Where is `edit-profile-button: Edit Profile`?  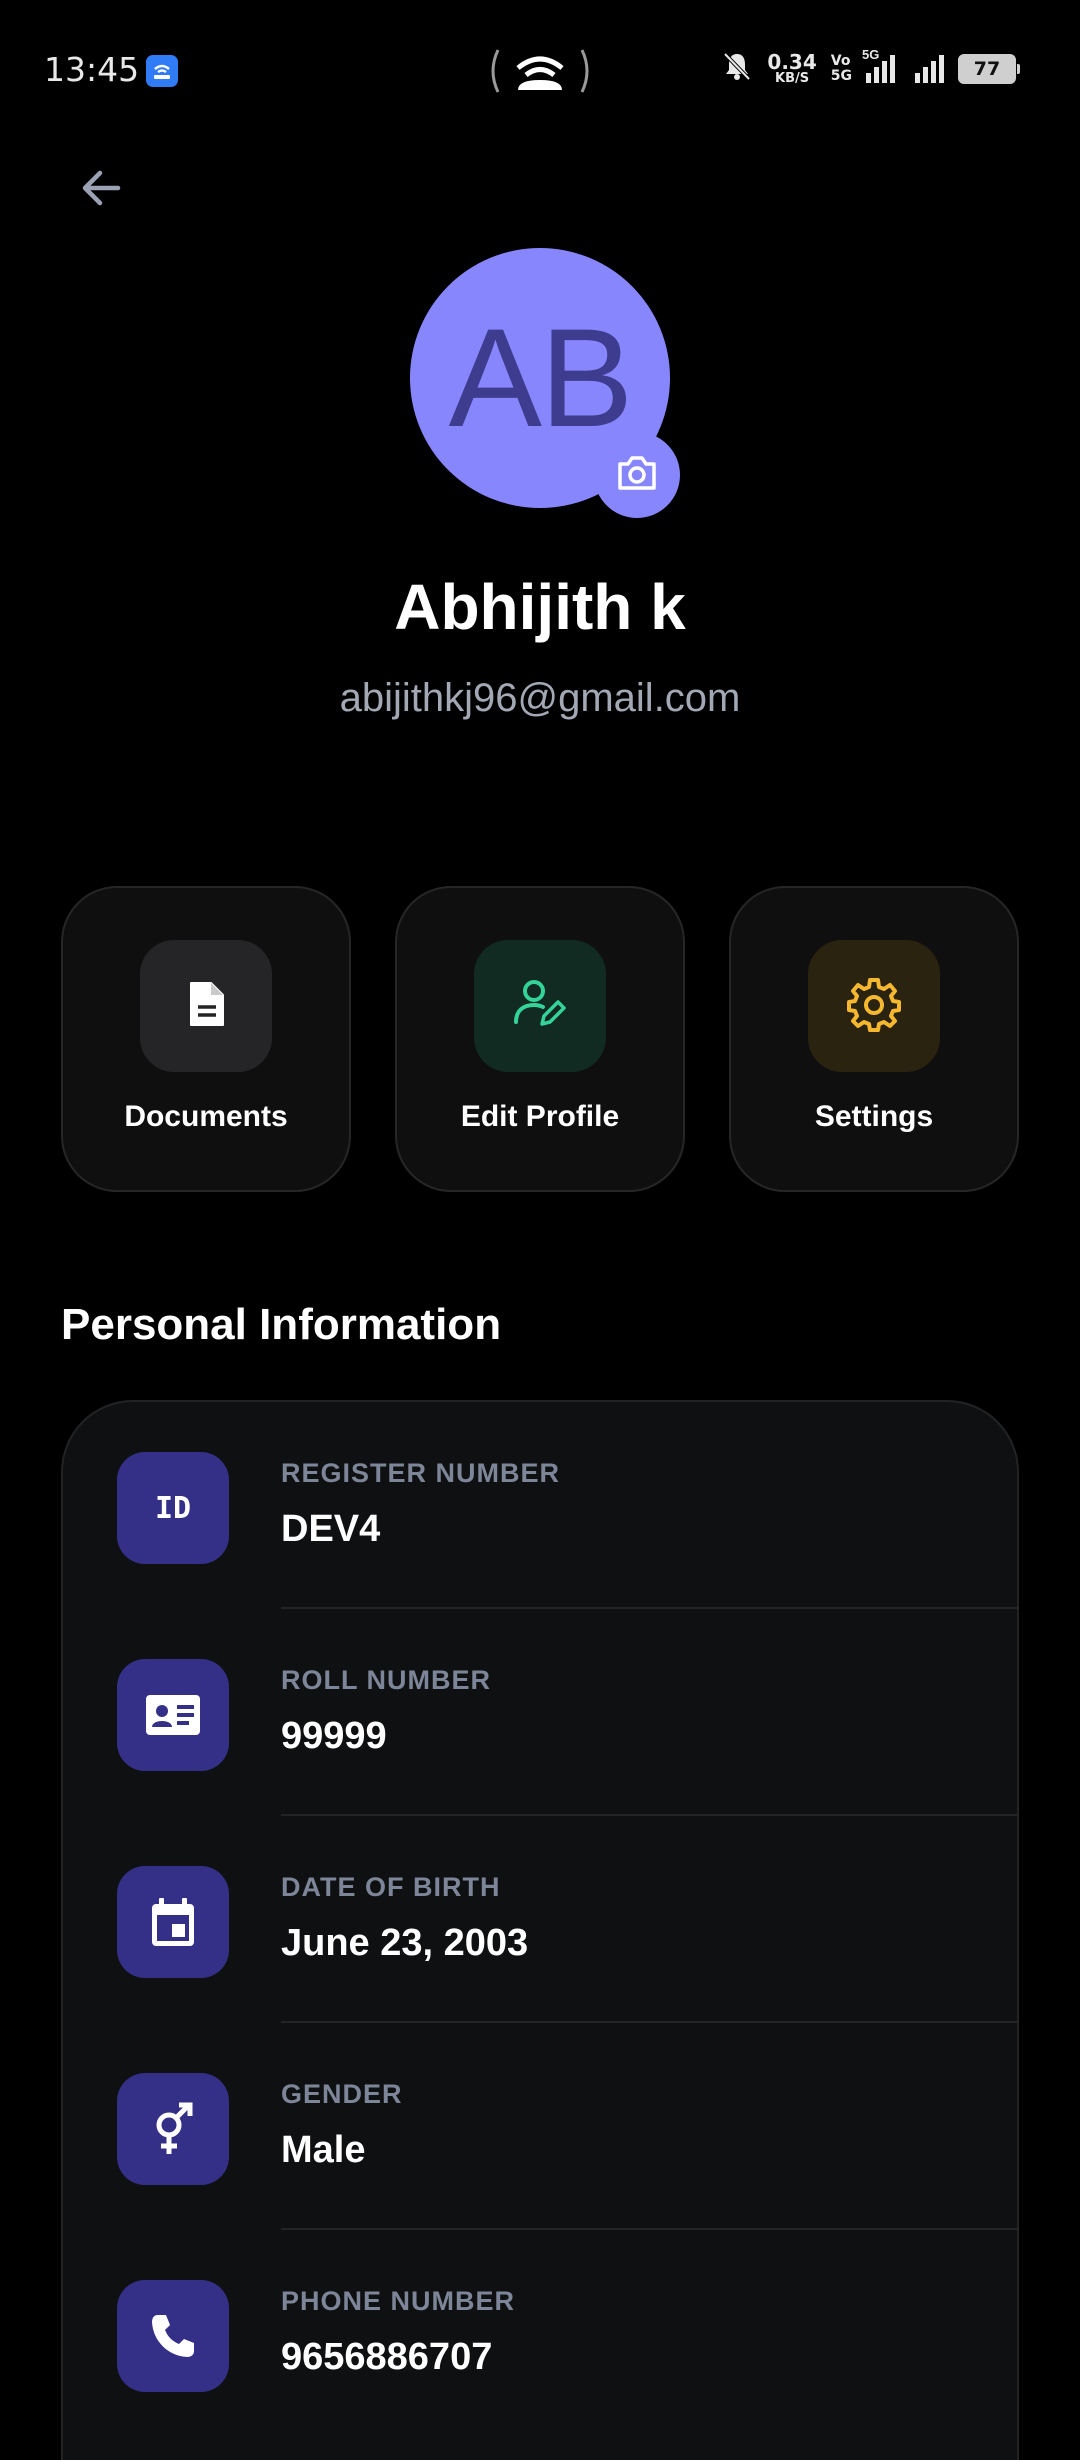
edit-profile-button: Edit Profile is located at coordinates (540, 1039).